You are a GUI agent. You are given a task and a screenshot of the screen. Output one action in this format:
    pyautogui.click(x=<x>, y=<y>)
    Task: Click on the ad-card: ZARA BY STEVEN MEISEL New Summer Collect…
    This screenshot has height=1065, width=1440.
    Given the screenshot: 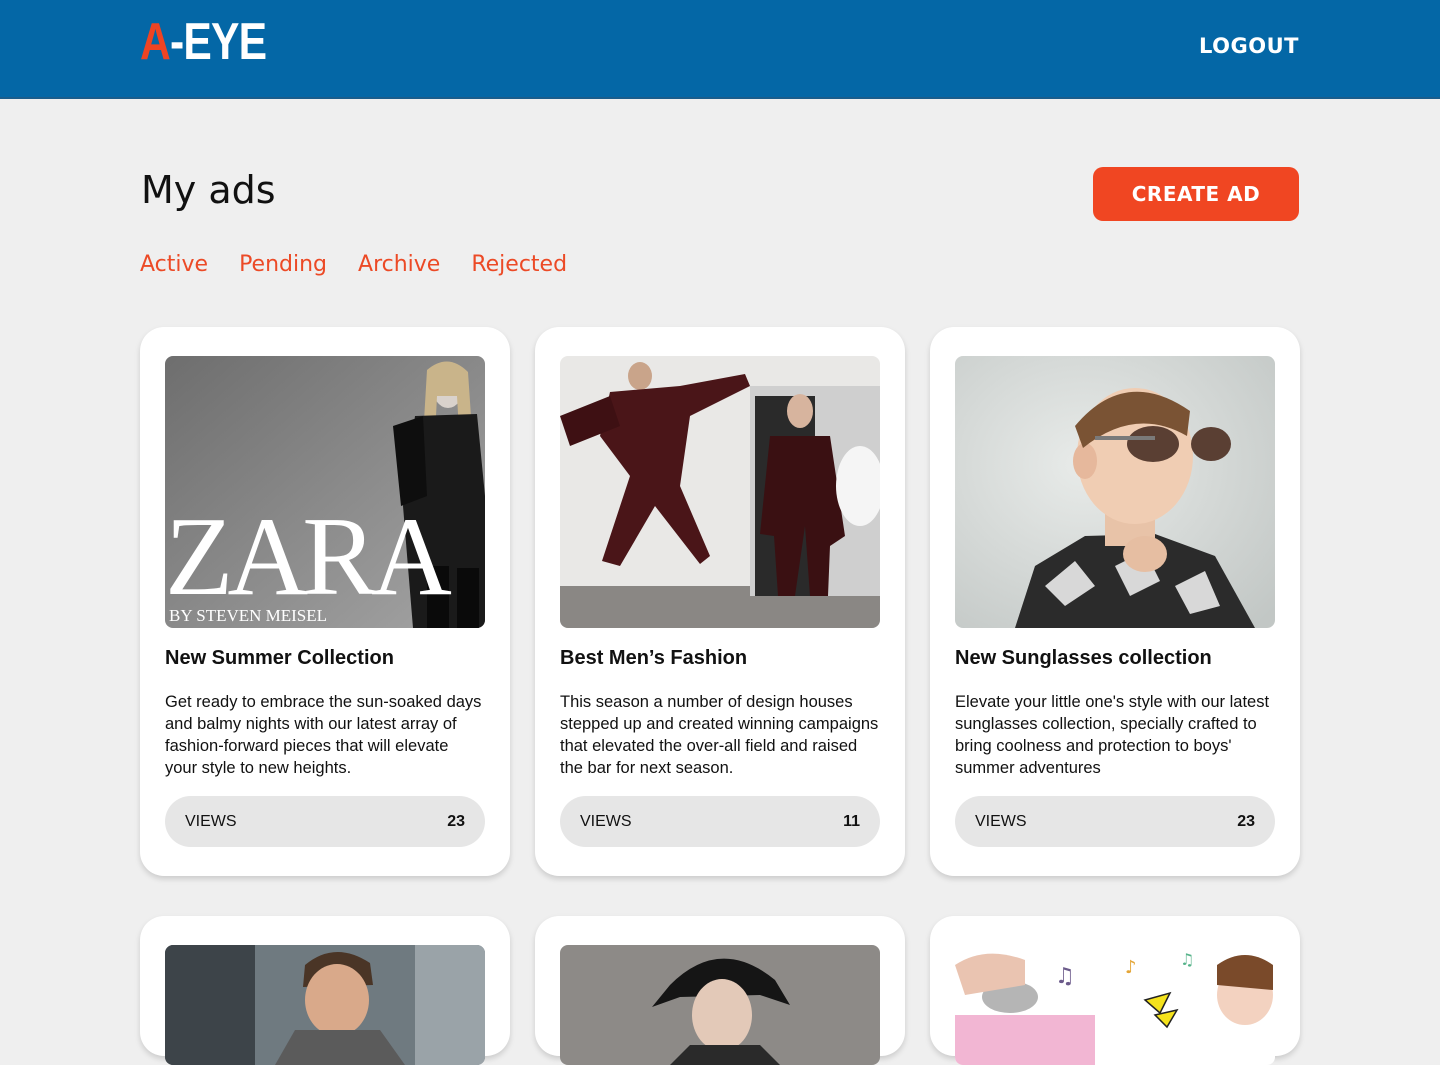 What is the action you would take?
    pyautogui.click(x=325, y=601)
    